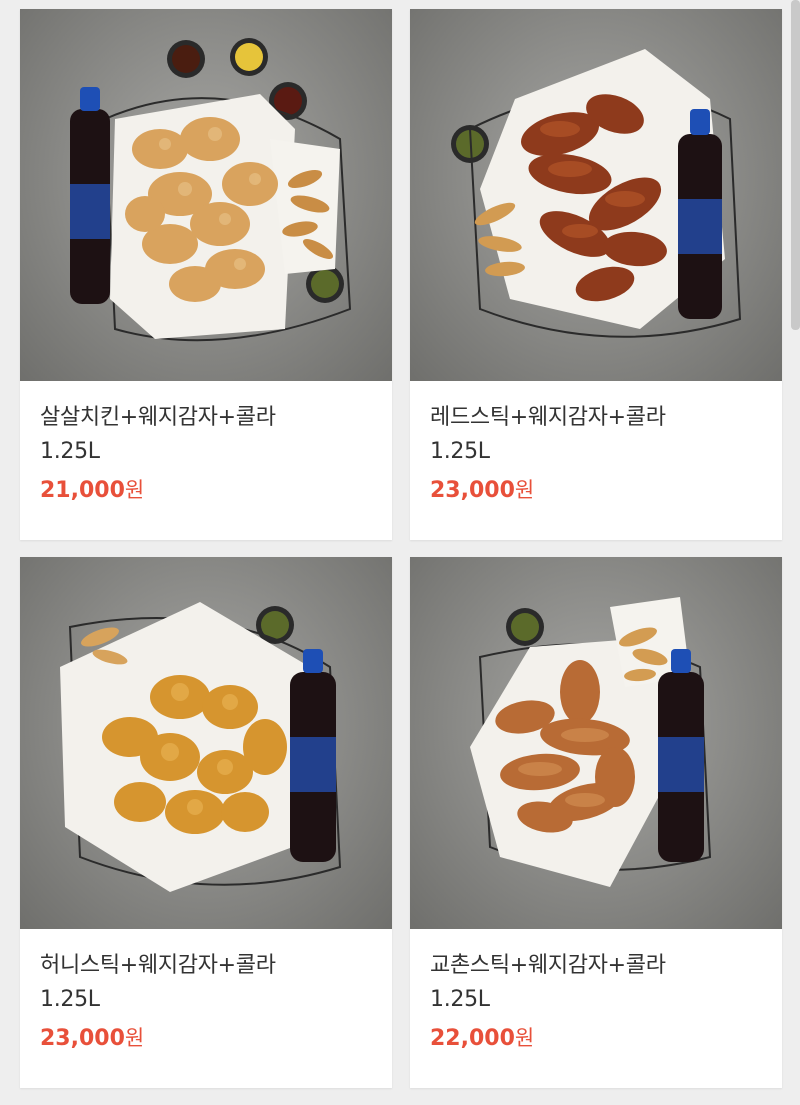 Image resolution: width=800 pixels, height=1105 pixels. Describe the element at coordinates (206, 435) in the screenshot. I see `product-name: 살살치킨+웨지감자+콜라 1.25L` at that location.